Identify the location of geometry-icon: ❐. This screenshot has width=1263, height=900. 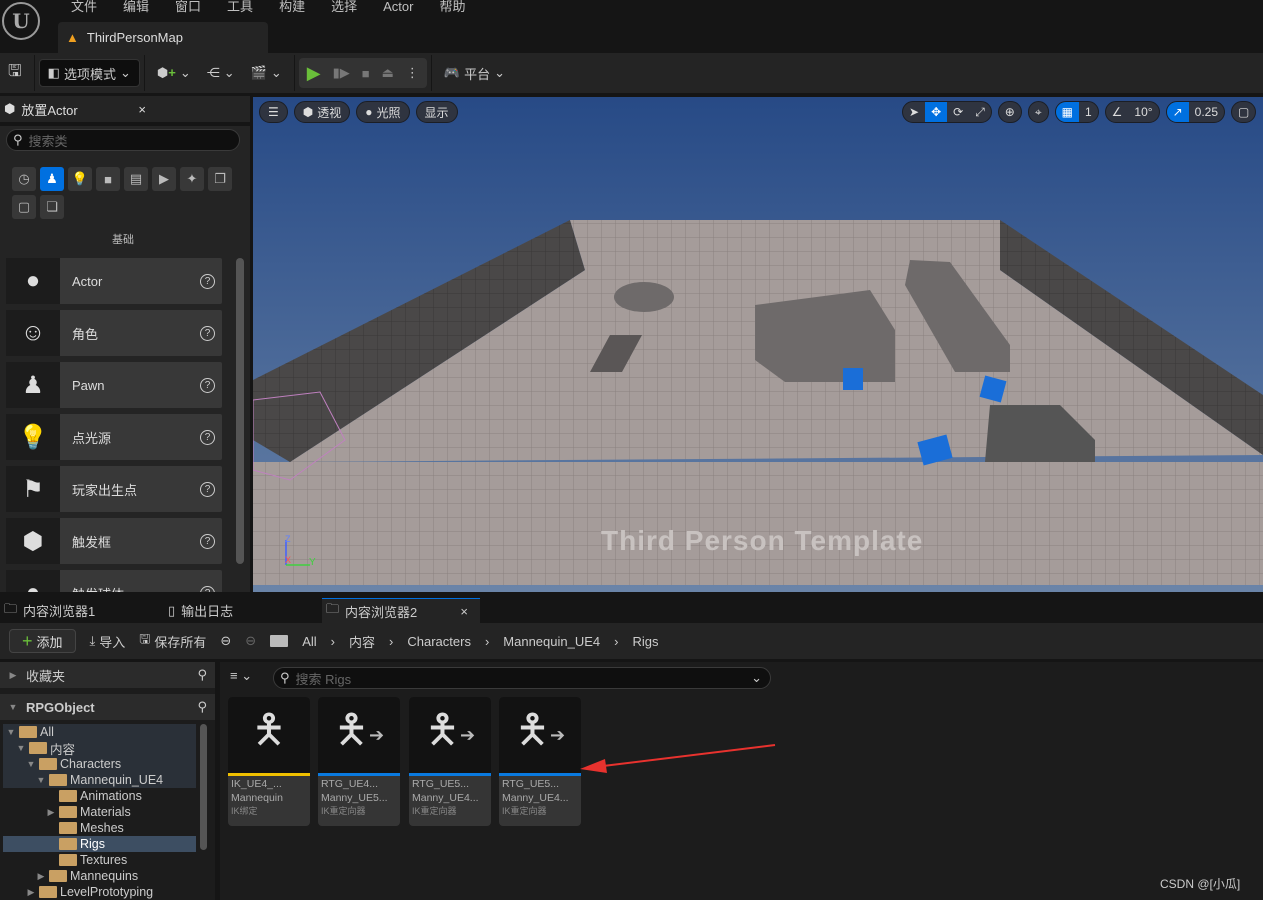
(220, 179).